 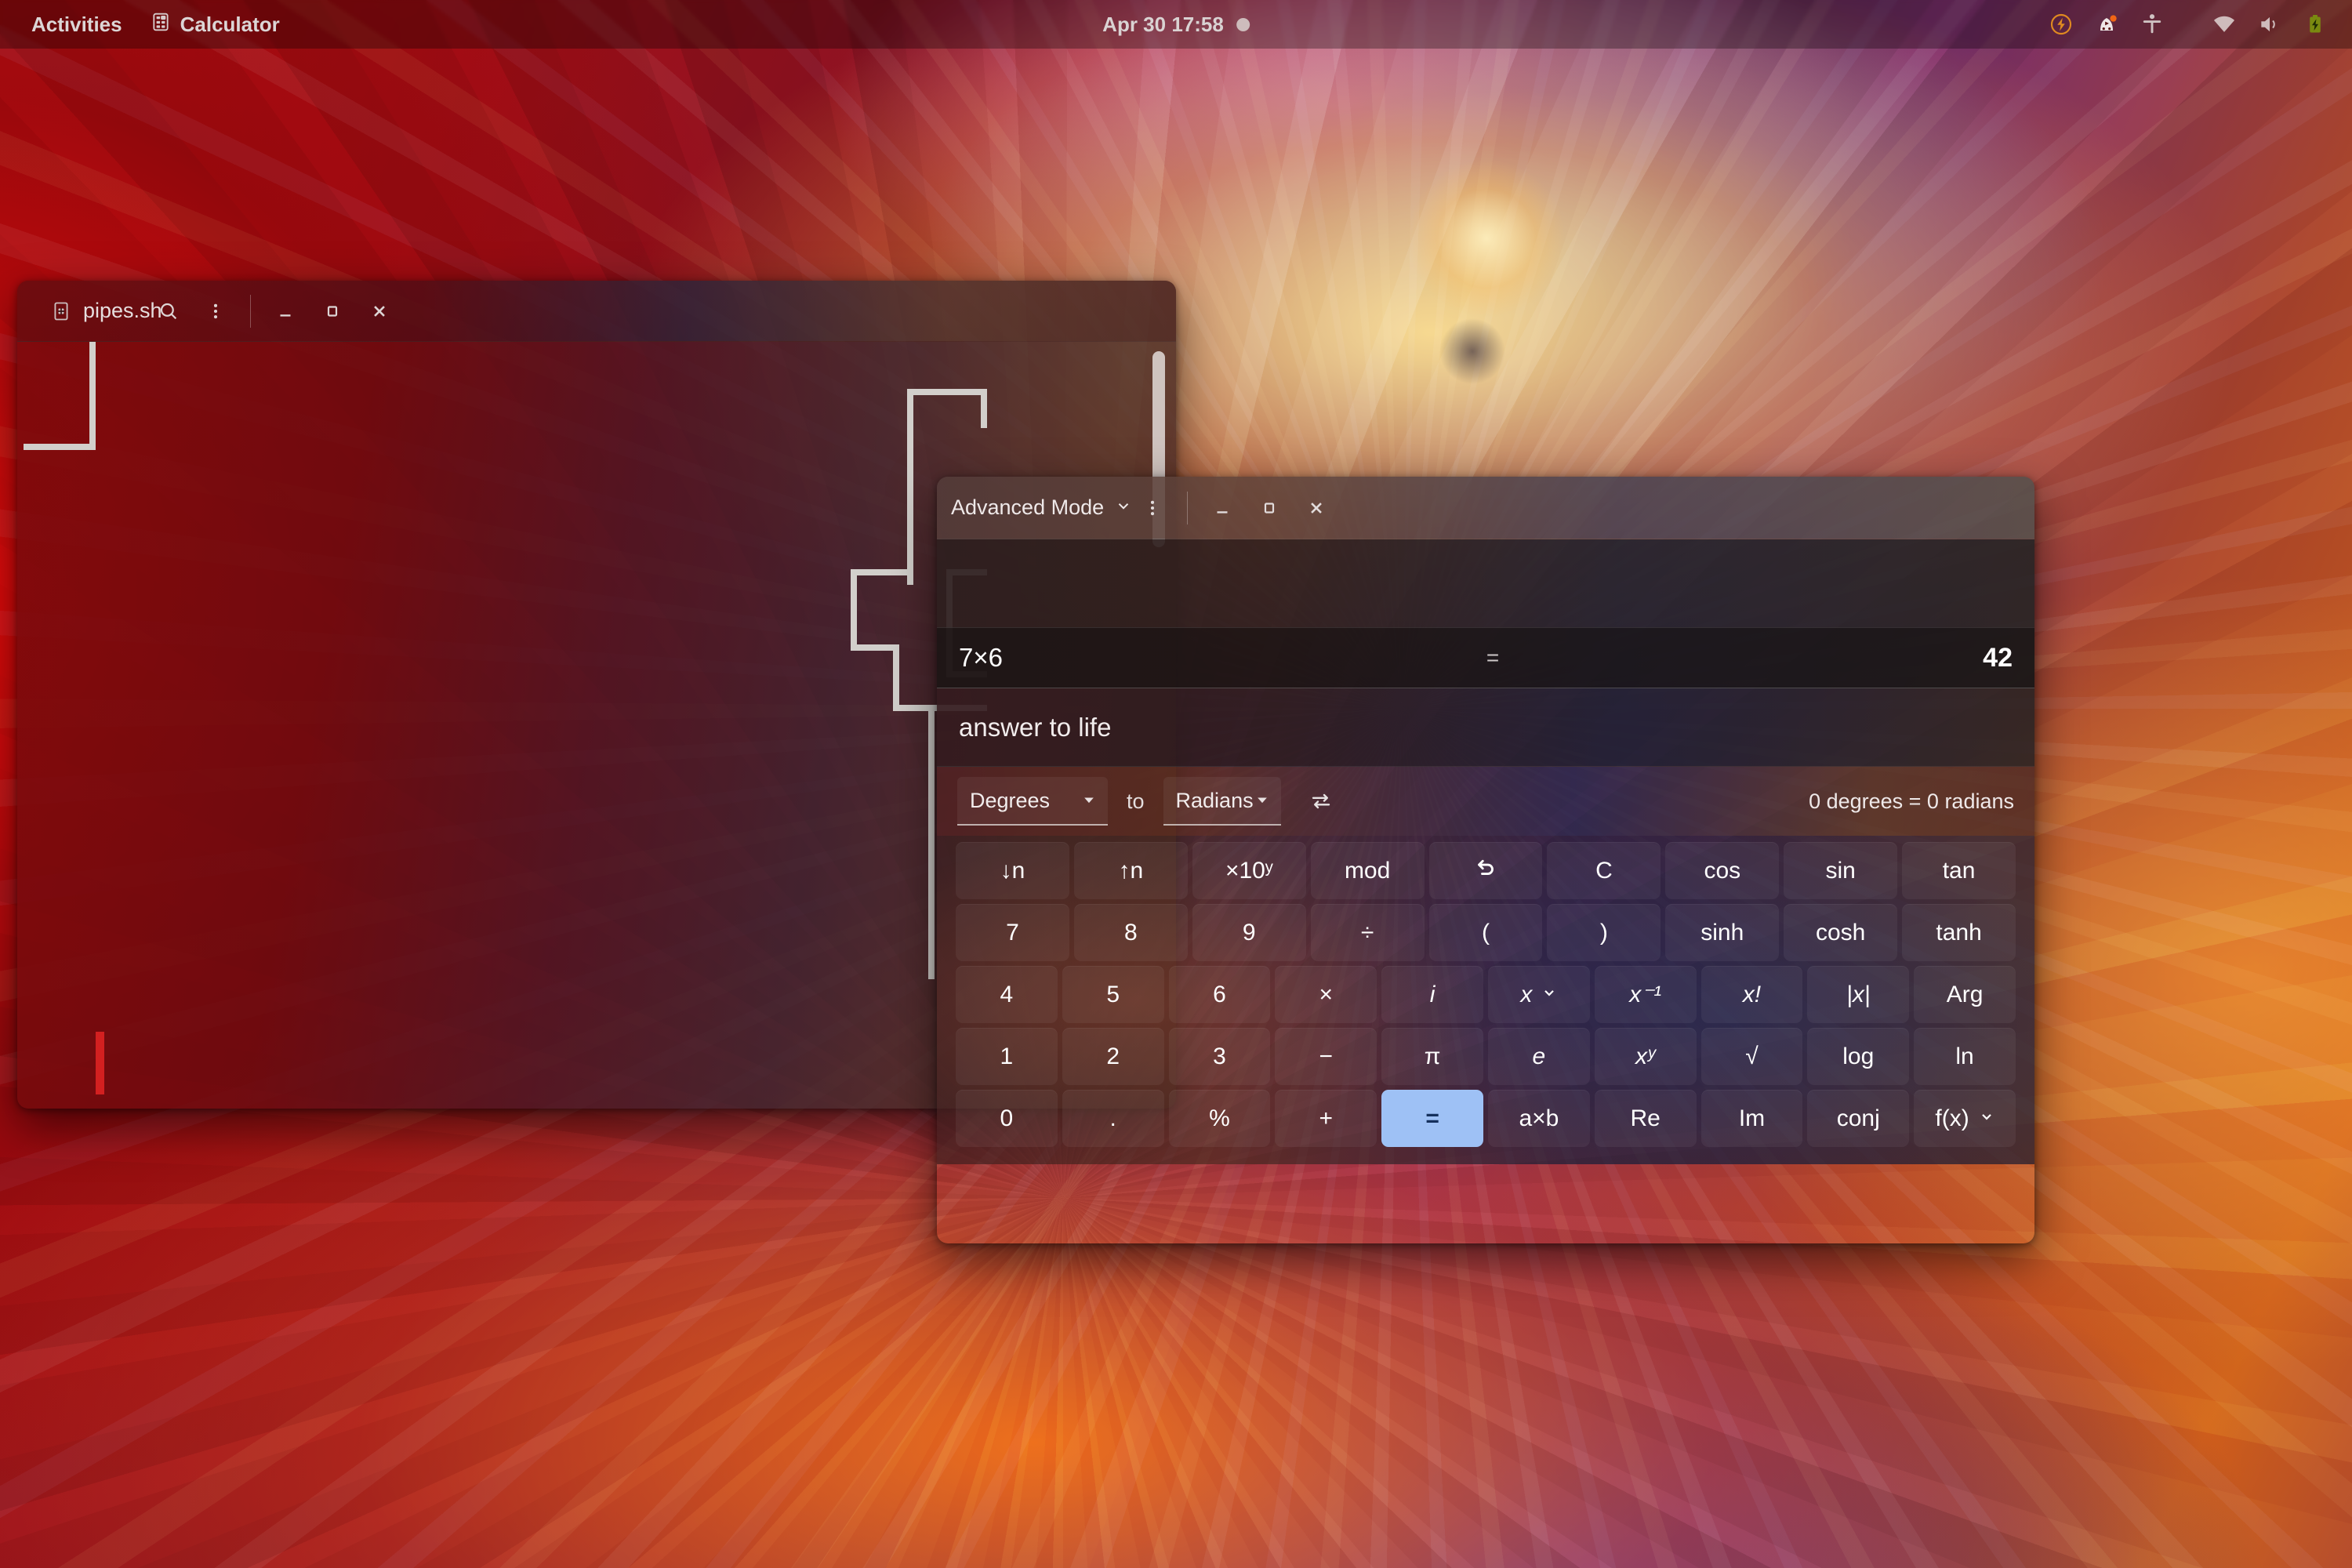 What do you see at coordinates (1841, 932) in the screenshot?
I see `cosh-key: cosh` at bounding box center [1841, 932].